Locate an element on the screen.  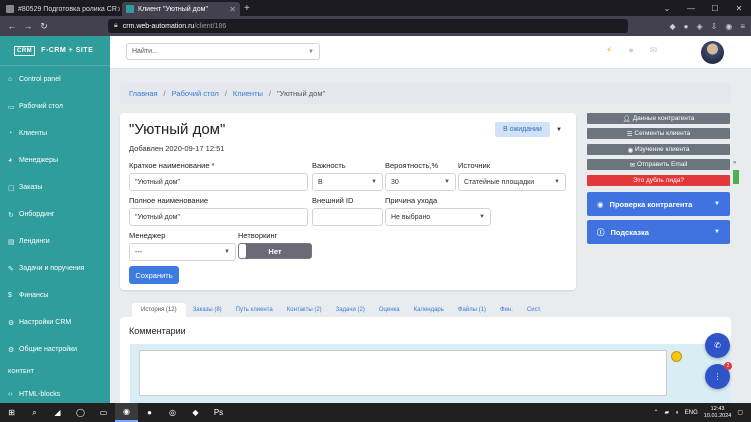
brand: CRM F-CRM + SITE is located at coordinates (55, 51).